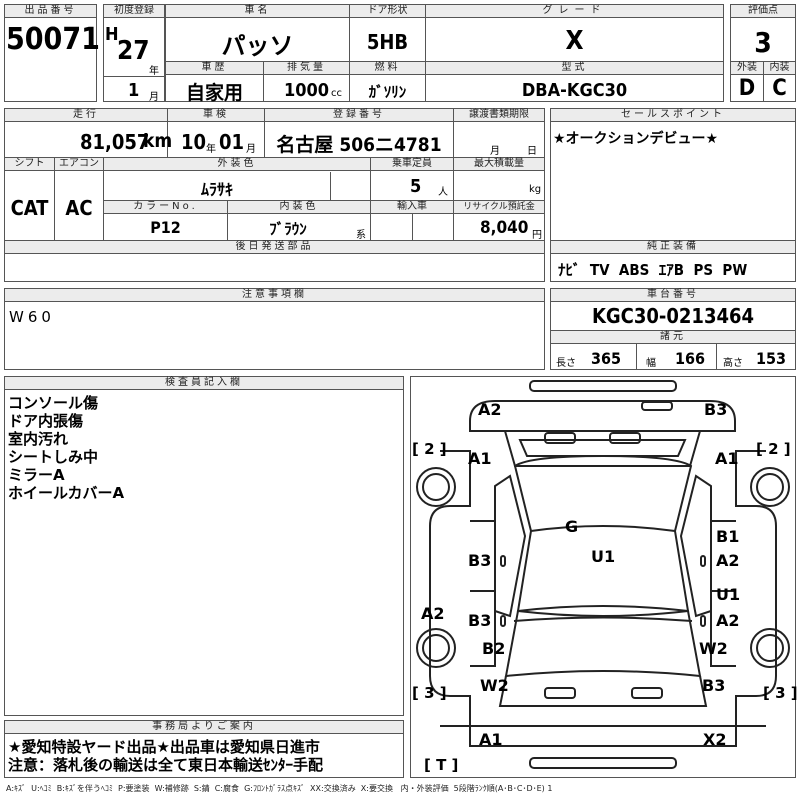 The width and height of the screenshot is (800, 800). What do you see at coordinates (133, 51) in the screenshot?
I see `year: 27` at bounding box center [133, 51].